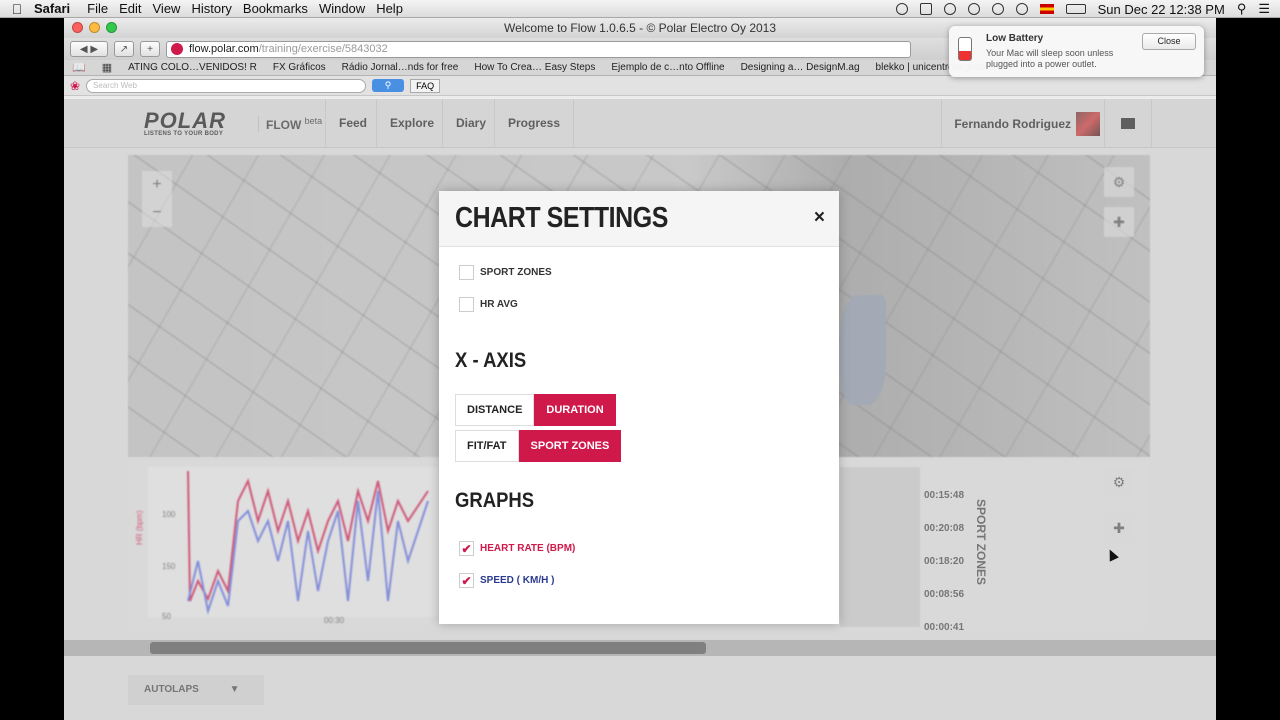 This screenshot has height=720, width=1280. What do you see at coordinates (901, 9) in the screenshot?
I see `record-icon` at bounding box center [901, 9].